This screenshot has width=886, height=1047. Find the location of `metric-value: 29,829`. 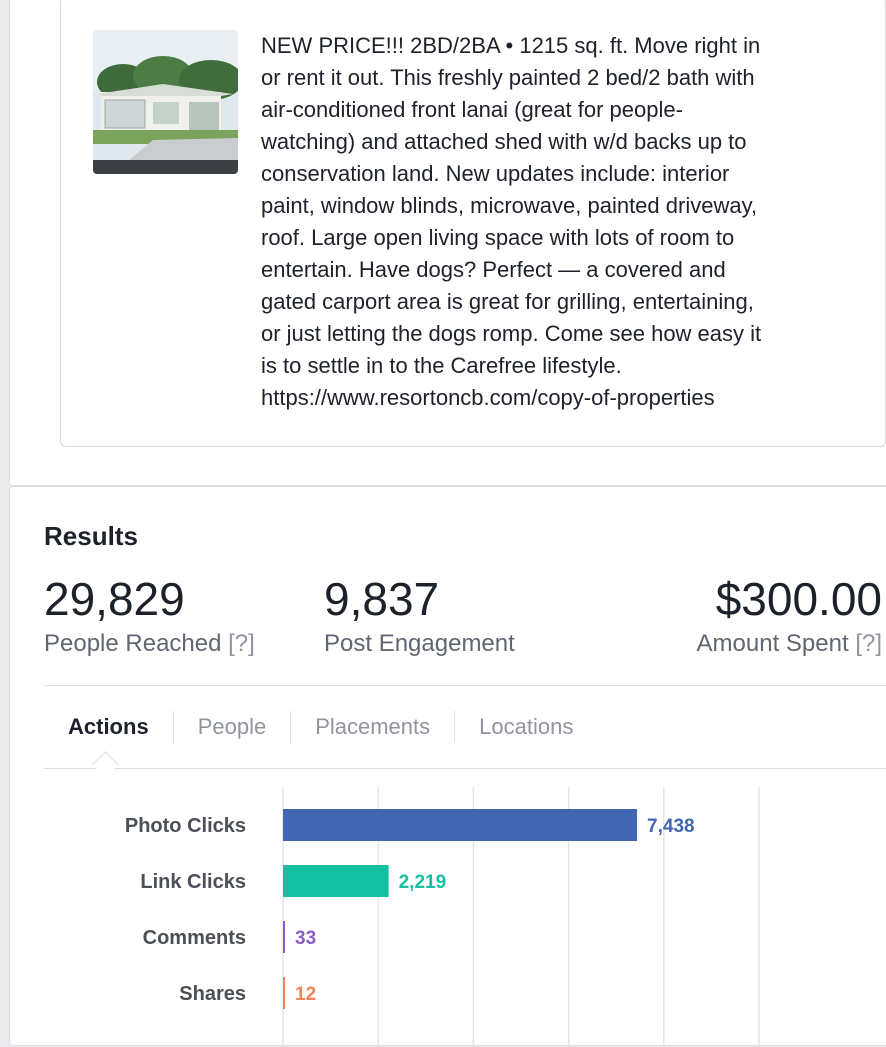

metric-value: 29,829 is located at coordinates (114, 599).